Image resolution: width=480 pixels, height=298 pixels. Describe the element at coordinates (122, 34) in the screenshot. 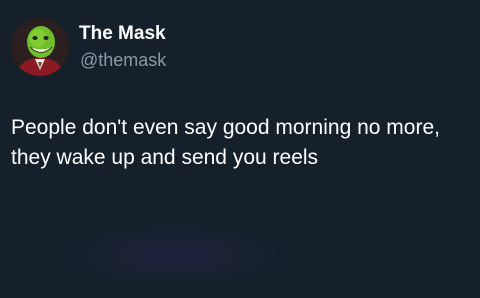

I see `display-name: The Mask` at that location.